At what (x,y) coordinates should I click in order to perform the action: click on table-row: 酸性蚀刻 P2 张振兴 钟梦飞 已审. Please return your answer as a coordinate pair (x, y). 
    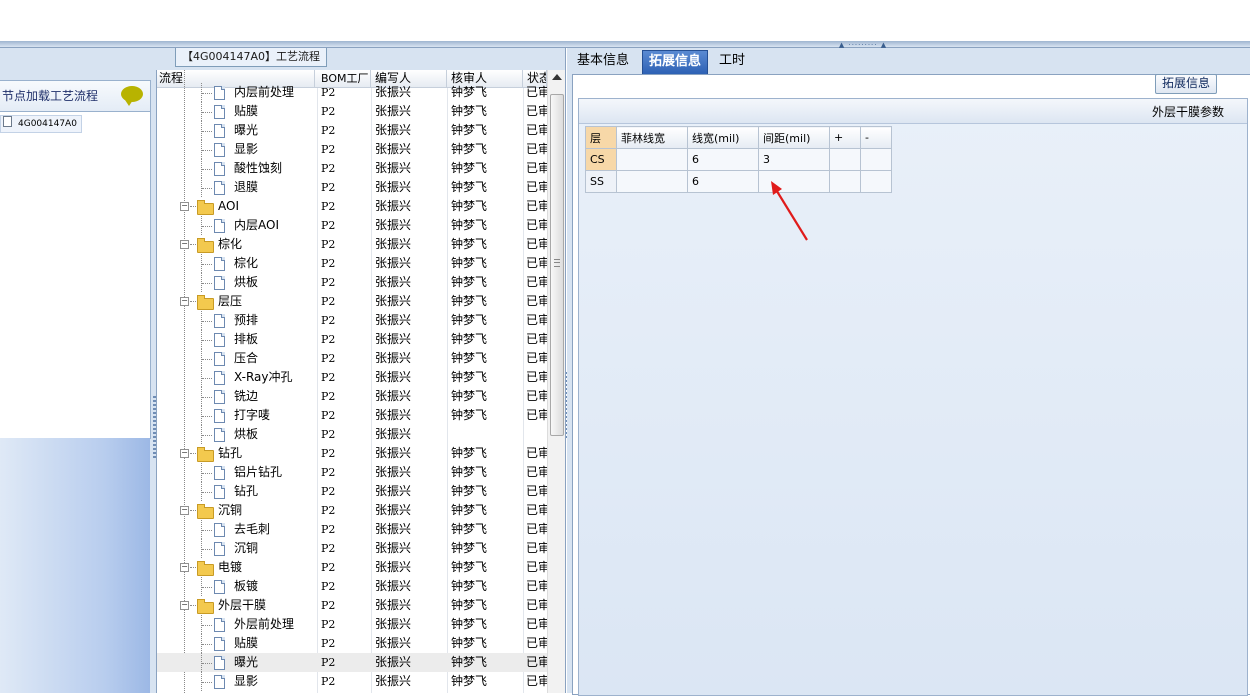
    Looking at the image, I should click on (352, 168).